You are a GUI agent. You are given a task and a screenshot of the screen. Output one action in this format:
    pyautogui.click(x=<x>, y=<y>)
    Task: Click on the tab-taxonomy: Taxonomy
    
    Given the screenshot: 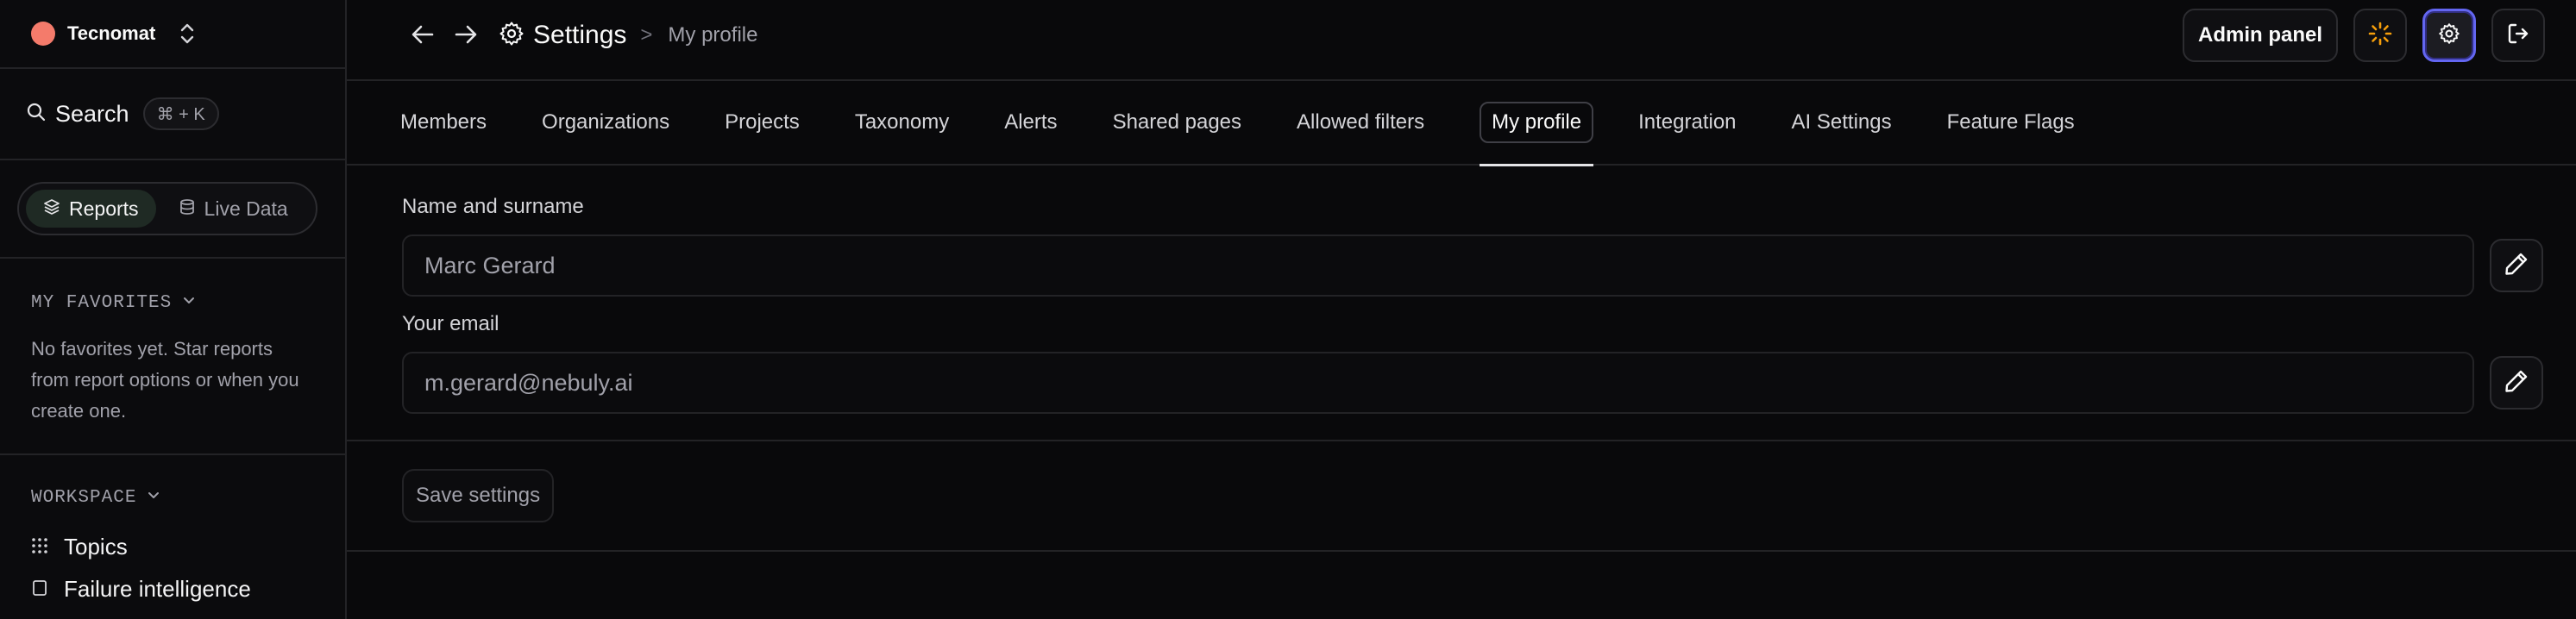 What is the action you would take?
    pyautogui.click(x=902, y=122)
    